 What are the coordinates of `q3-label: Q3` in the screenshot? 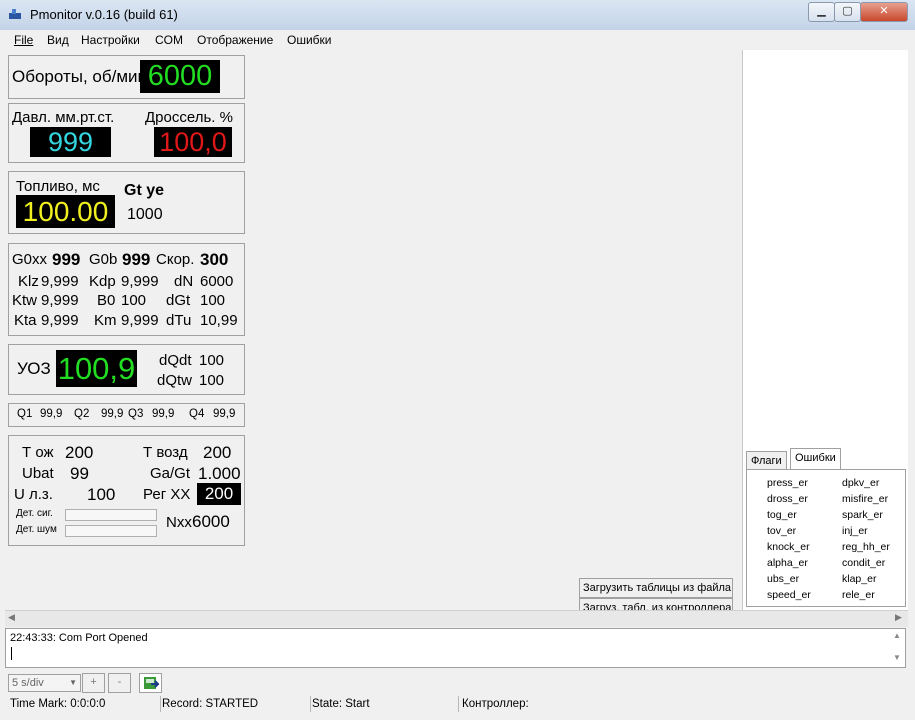 It's located at (136, 414).